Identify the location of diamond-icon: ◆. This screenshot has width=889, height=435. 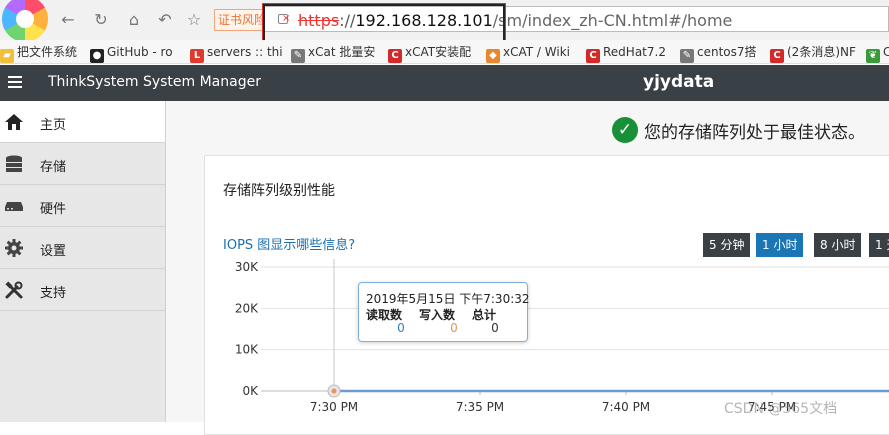
(493, 56).